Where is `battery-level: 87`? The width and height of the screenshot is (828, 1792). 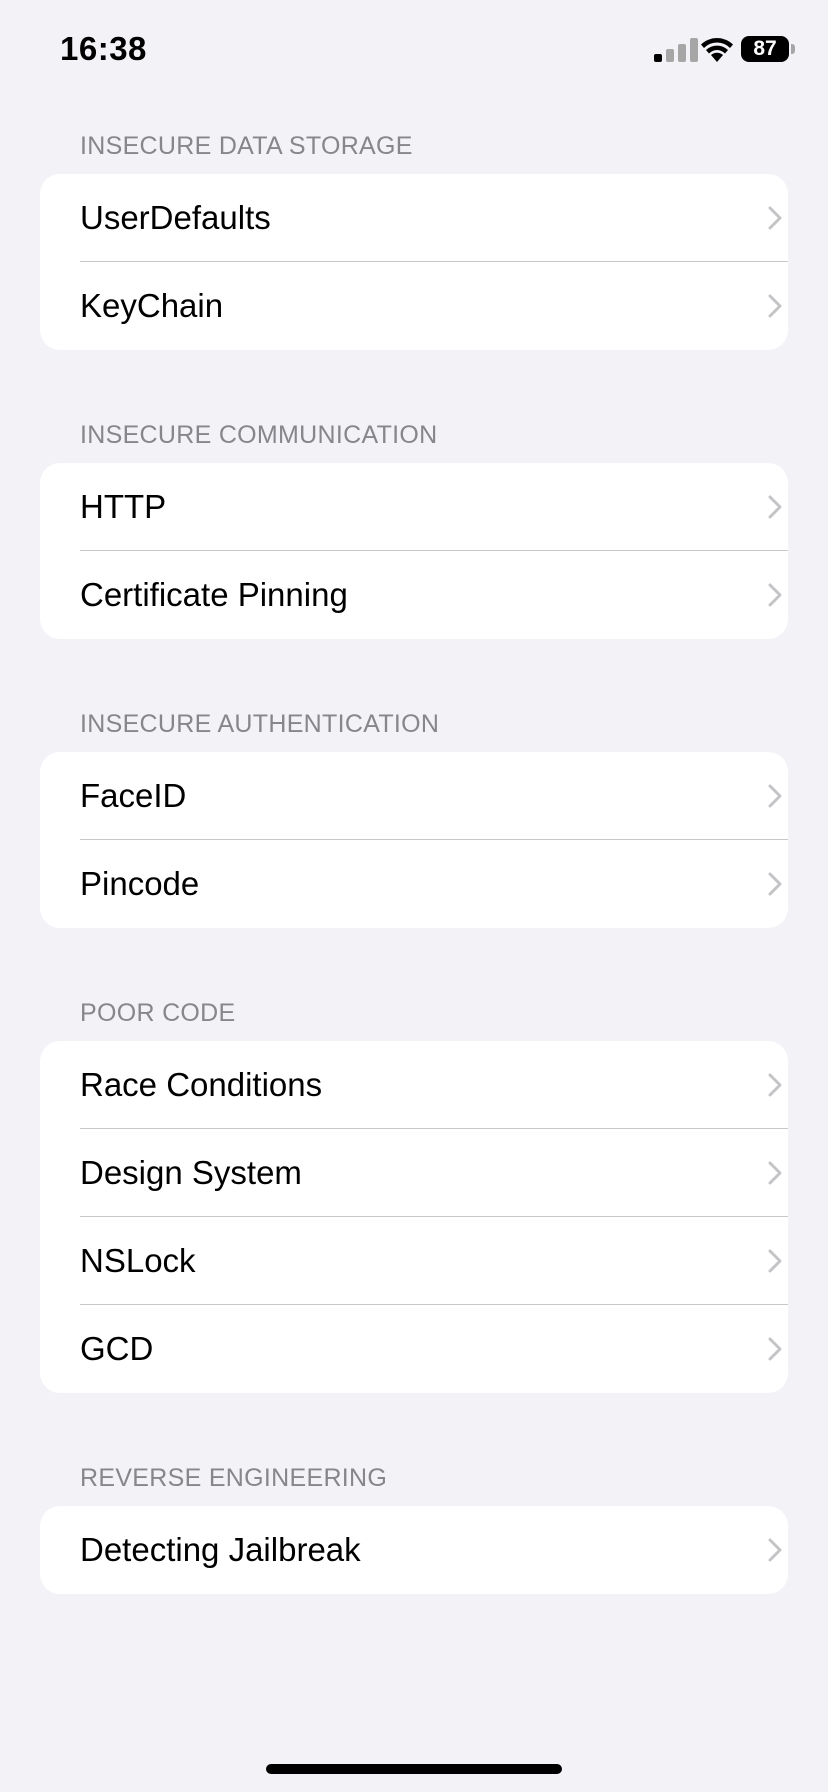 battery-level: 87 is located at coordinates (765, 48).